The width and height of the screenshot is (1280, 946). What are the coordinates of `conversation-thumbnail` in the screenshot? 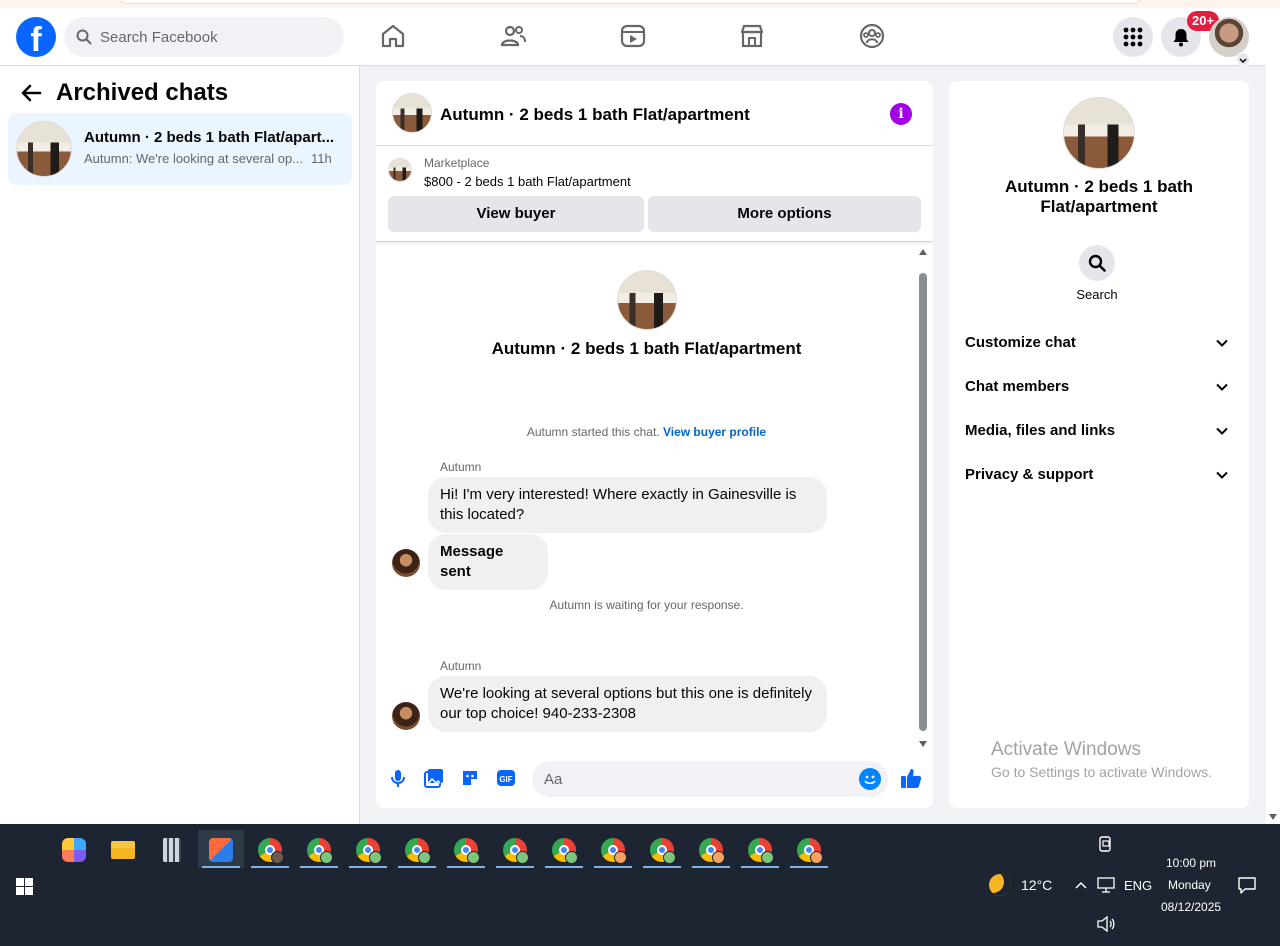 It's located at (412, 113).